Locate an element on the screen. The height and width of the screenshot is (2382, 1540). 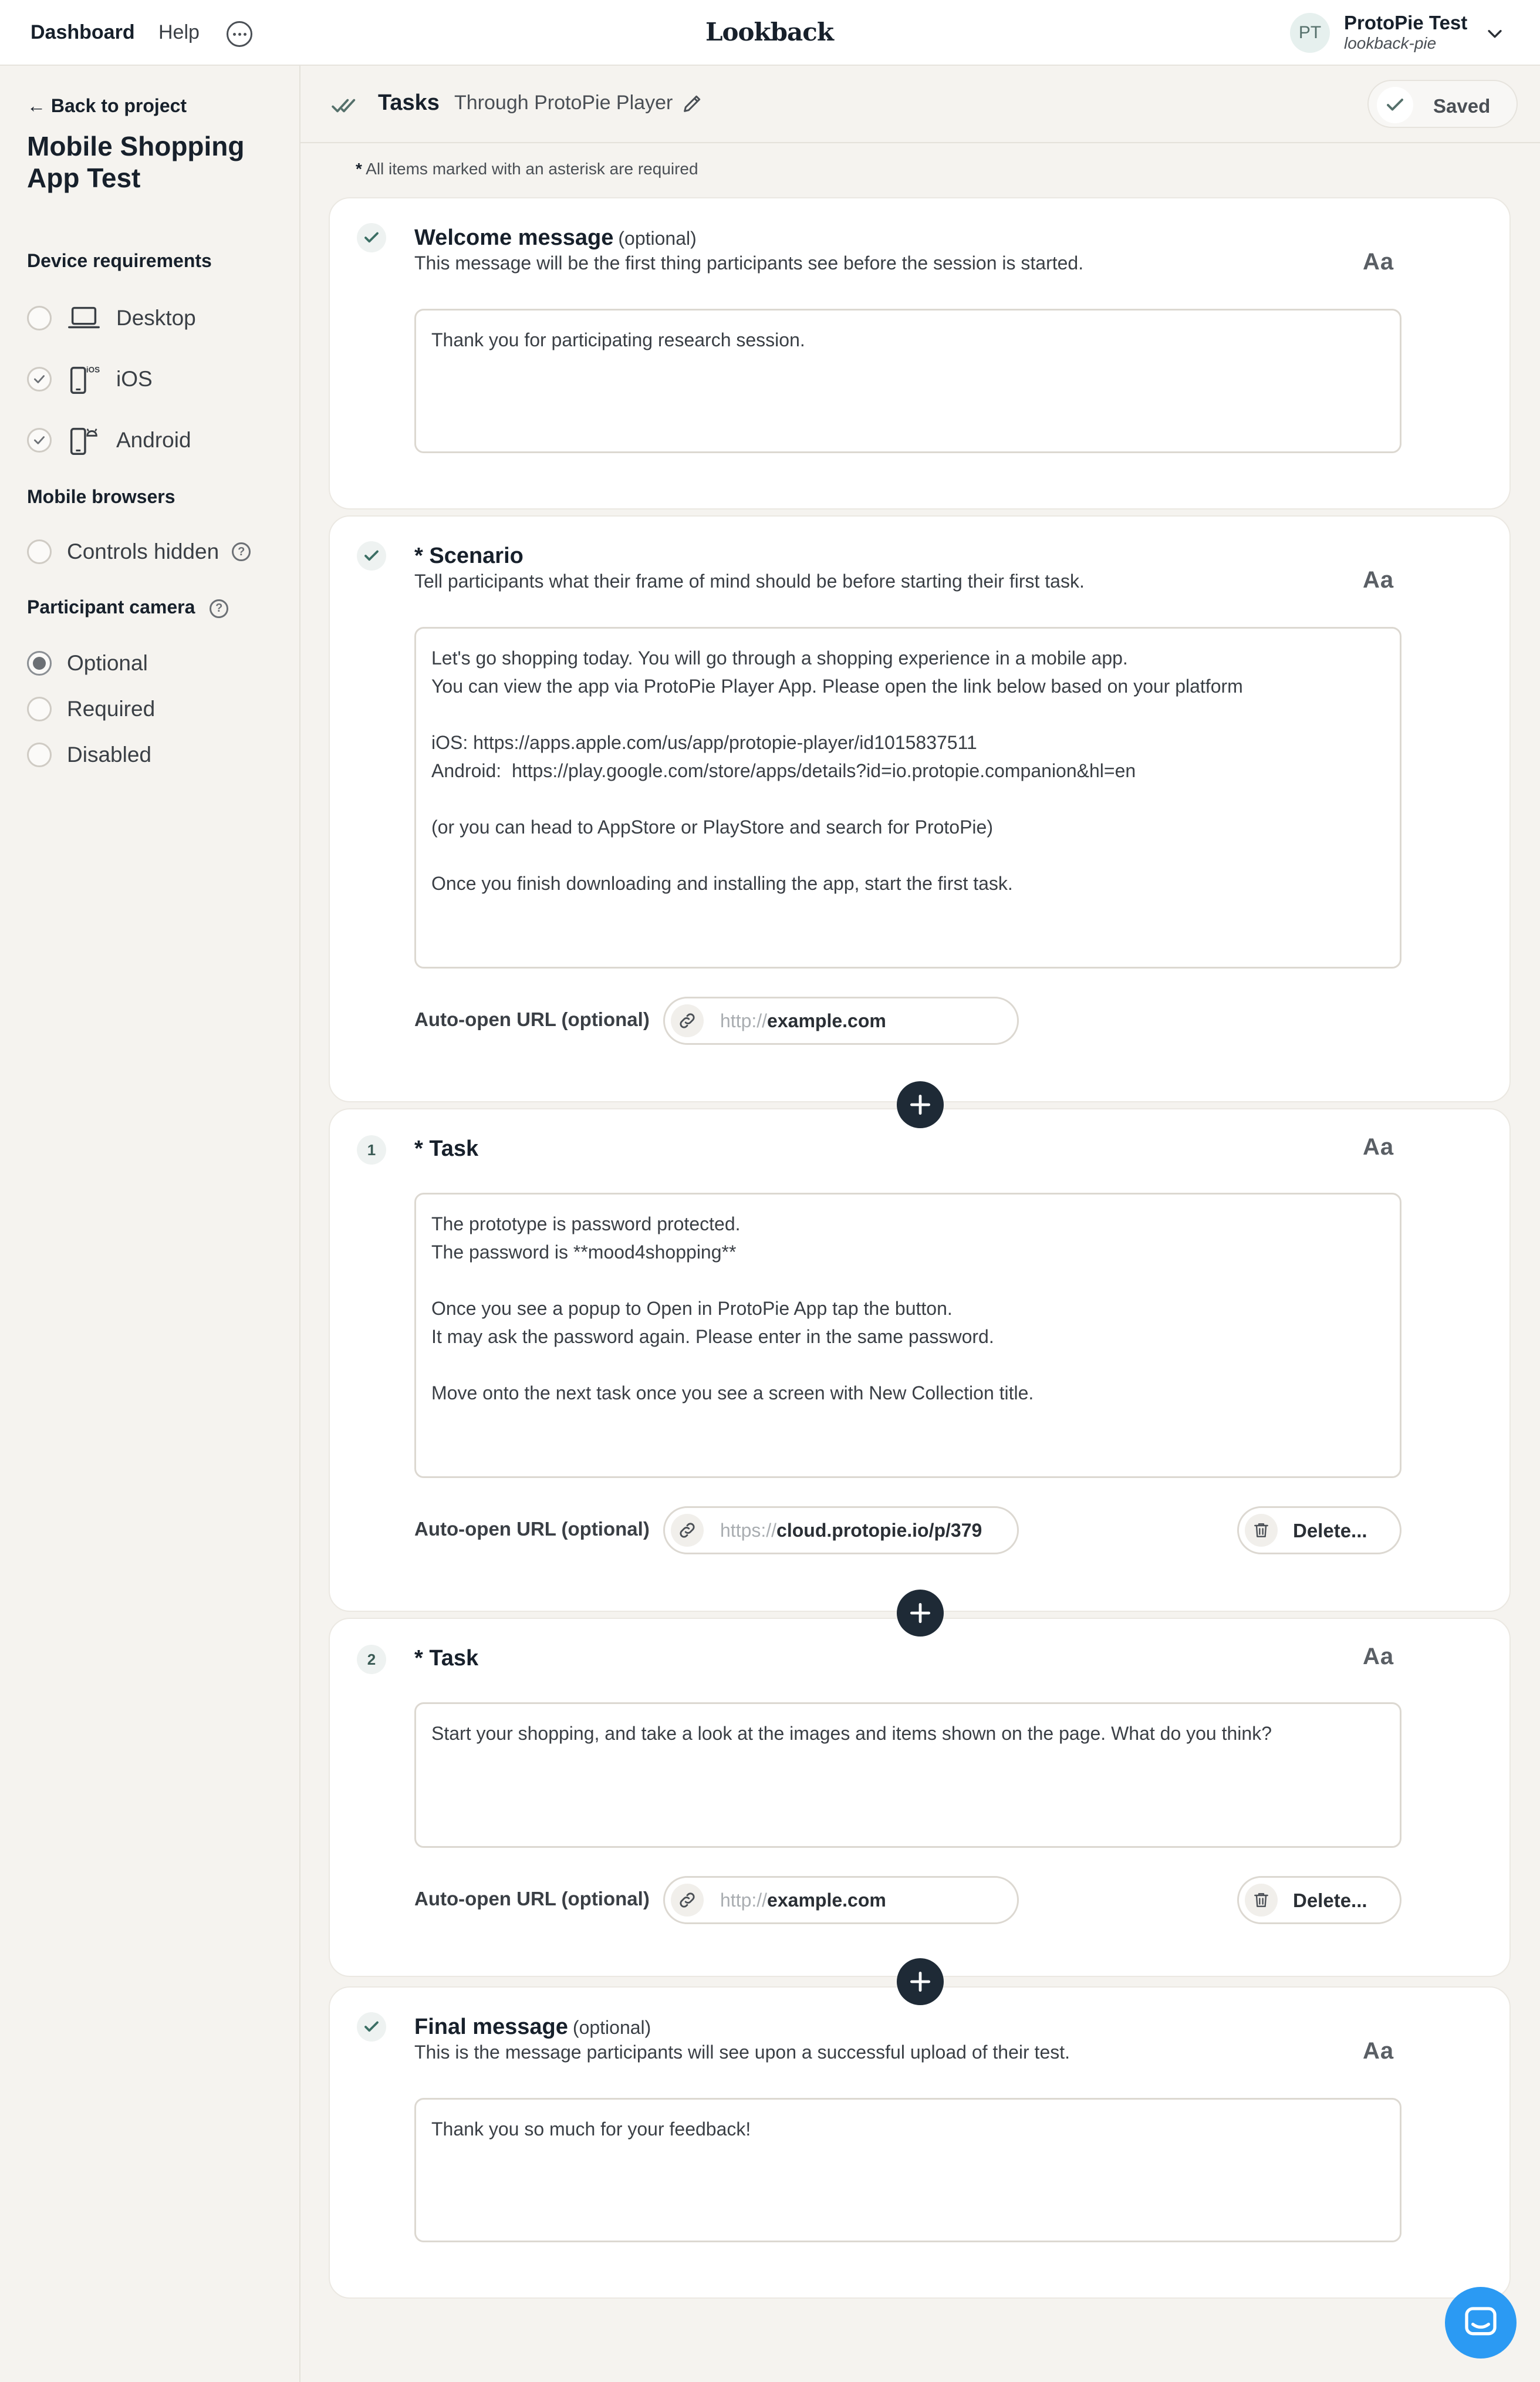
device-option-label: iOS is located at coordinates (134, 379).